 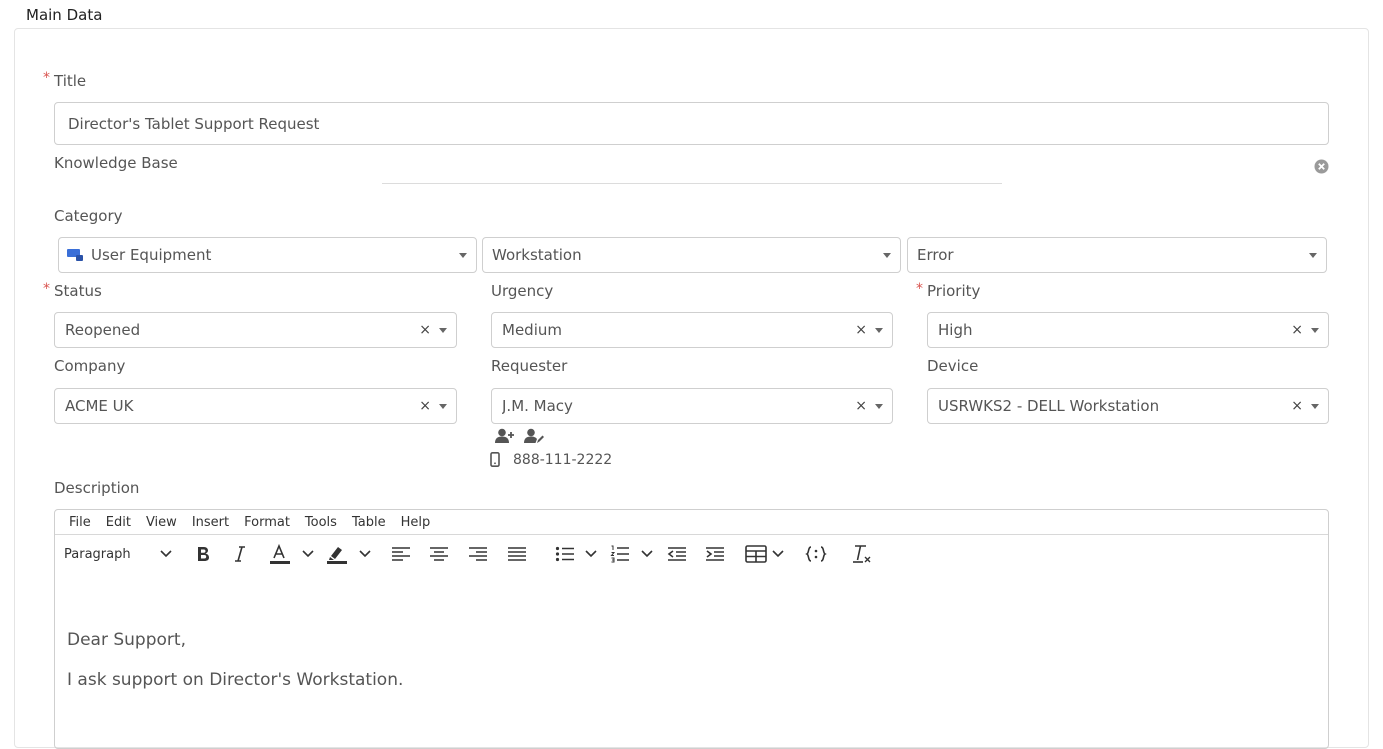 I want to click on phone-icon, so click(x=495, y=461).